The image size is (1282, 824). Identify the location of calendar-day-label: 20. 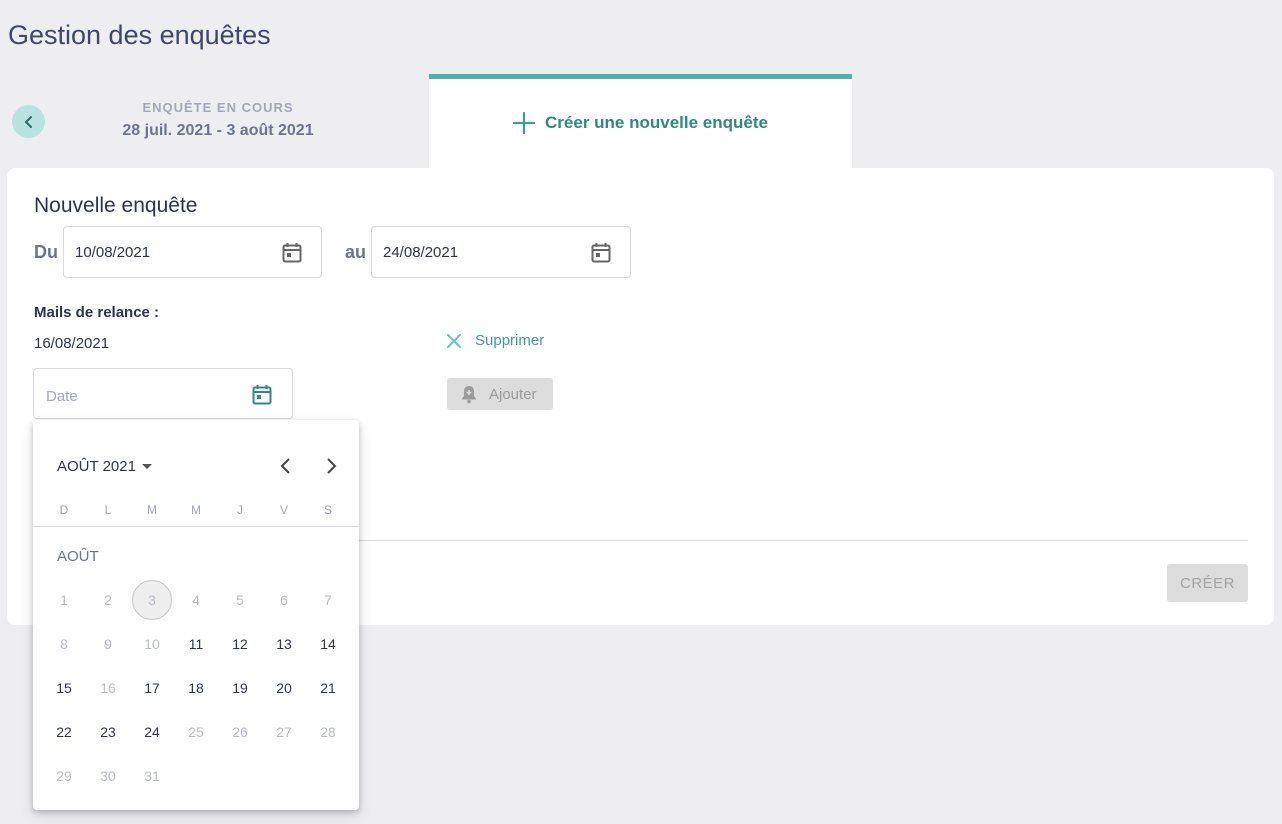
(284, 688).